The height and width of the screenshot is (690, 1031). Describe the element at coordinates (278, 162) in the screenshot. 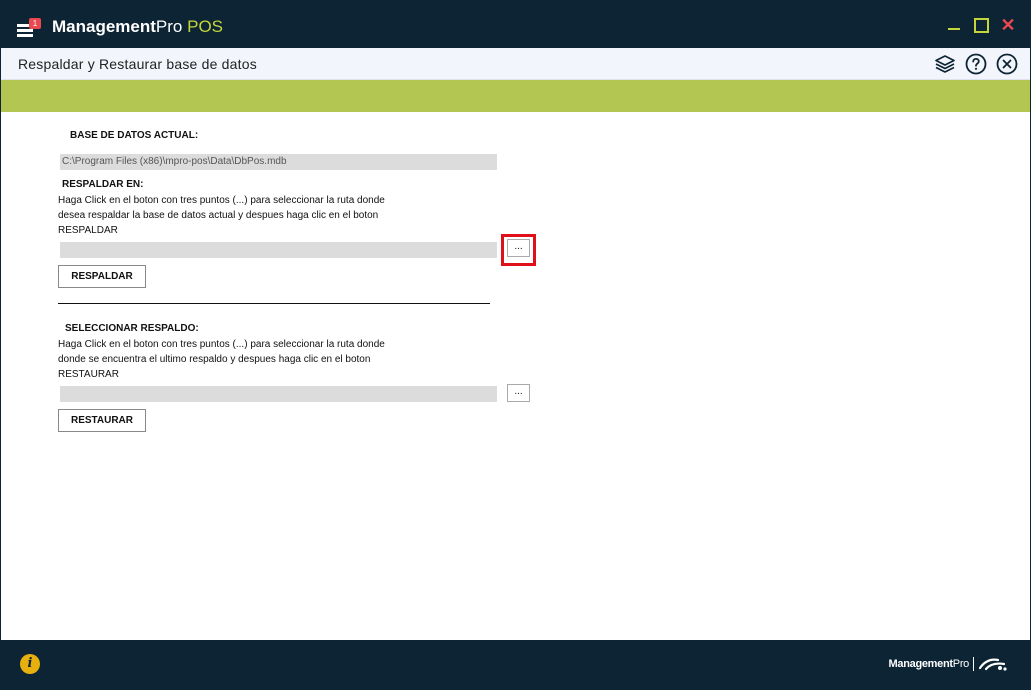

I see `current-db-path-field` at that location.